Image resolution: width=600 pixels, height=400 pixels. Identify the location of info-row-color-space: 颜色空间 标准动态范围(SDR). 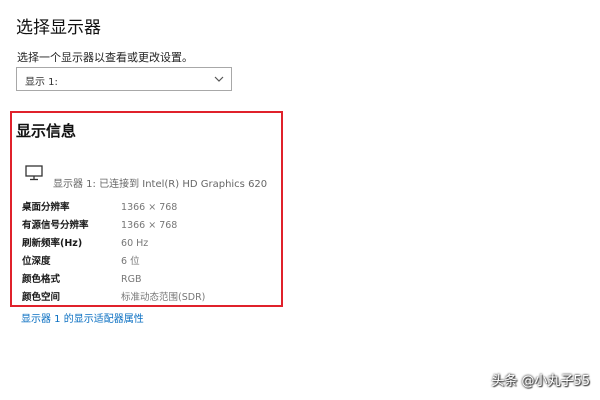
(113, 296).